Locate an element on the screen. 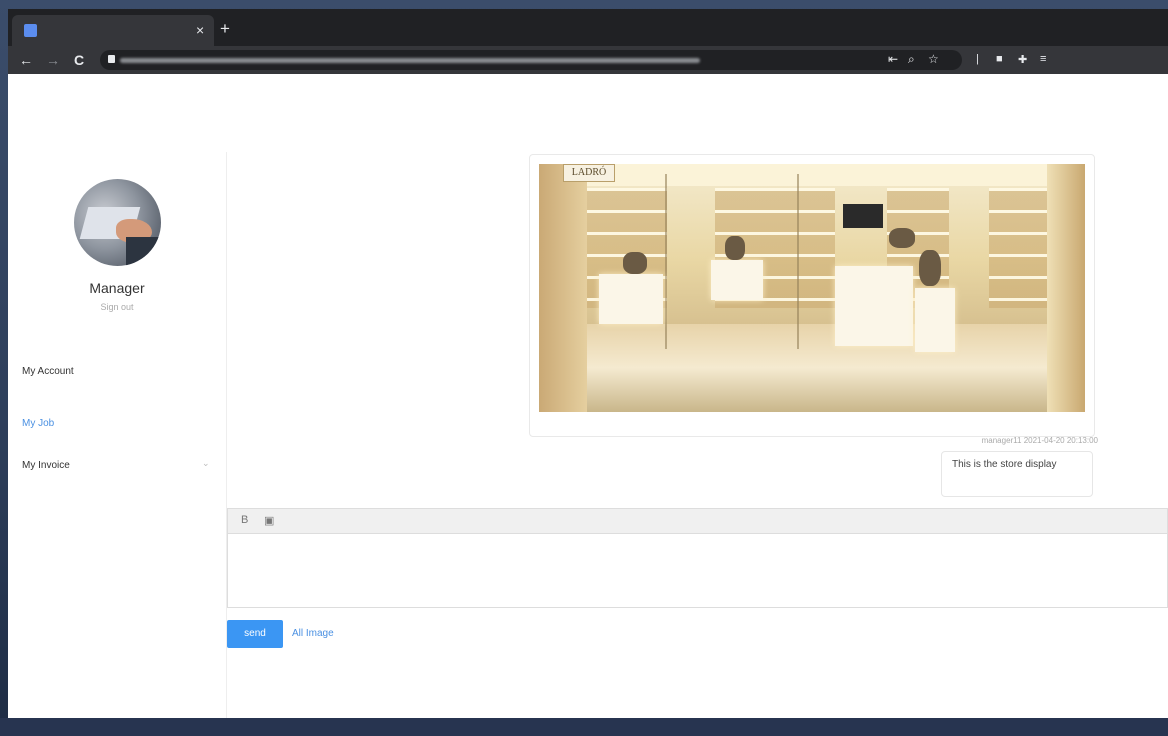 This screenshot has height=736, width=1168. lock-icon is located at coordinates (111, 59).